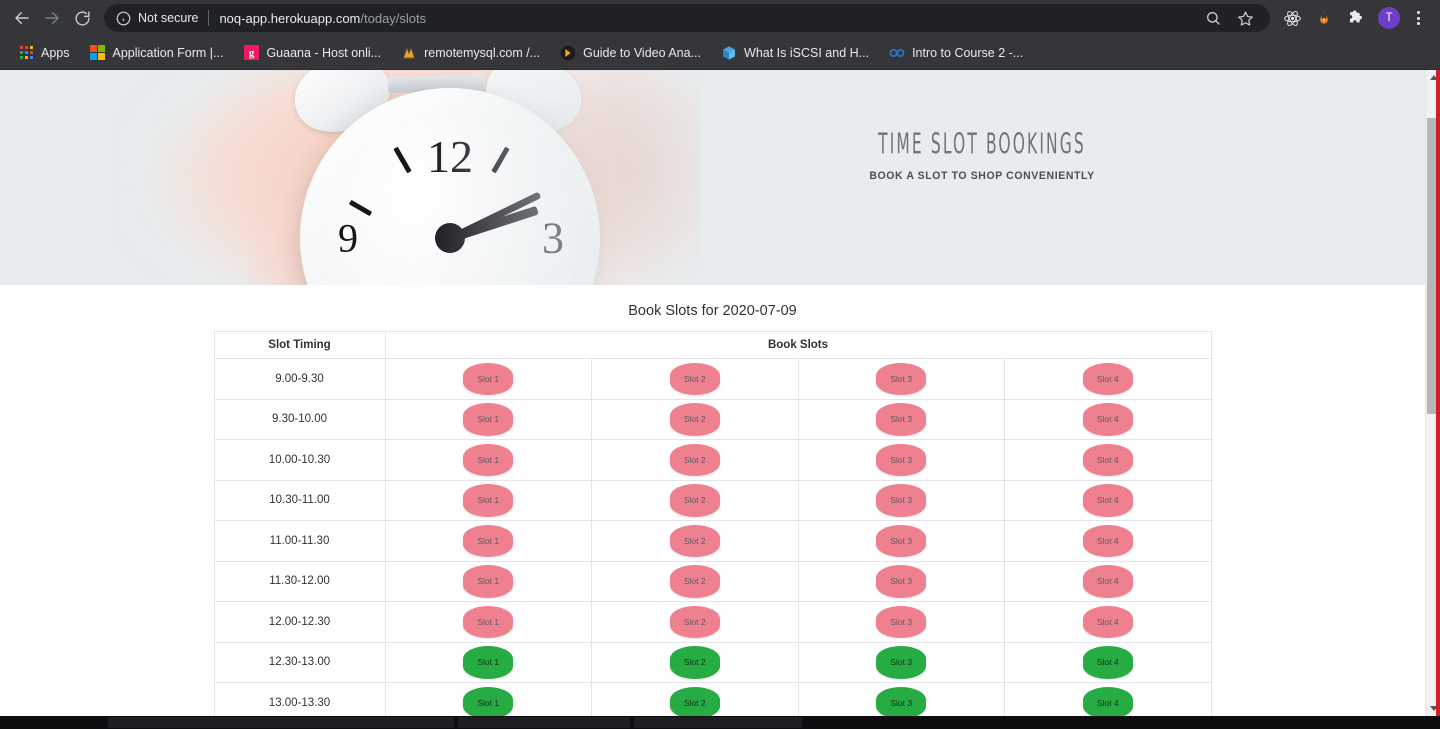  I want to click on profile-avatar: T, so click(1389, 18).